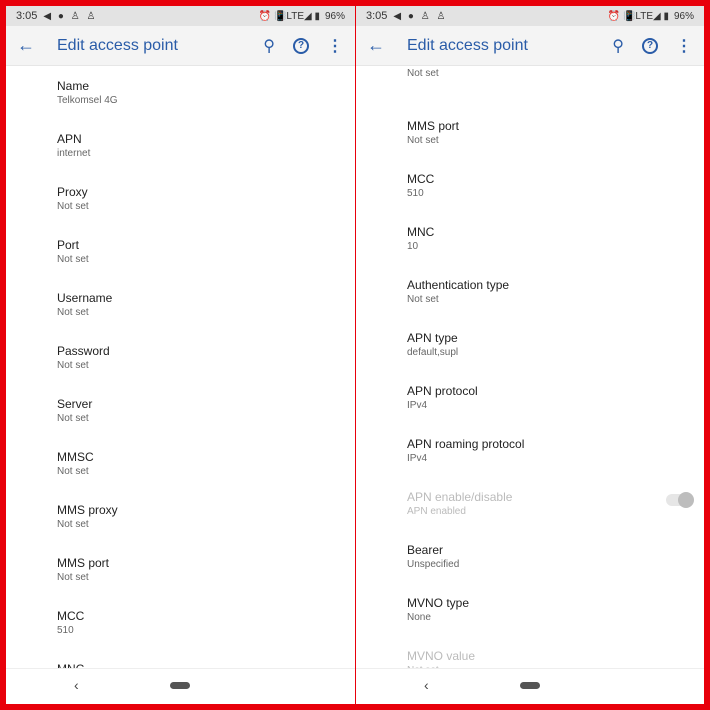 Image resolution: width=710 pixels, height=710 pixels. What do you see at coordinates (458, 285) in the screenshot?
I see `item-title: Authentication type` at bounding box center [458, 285].